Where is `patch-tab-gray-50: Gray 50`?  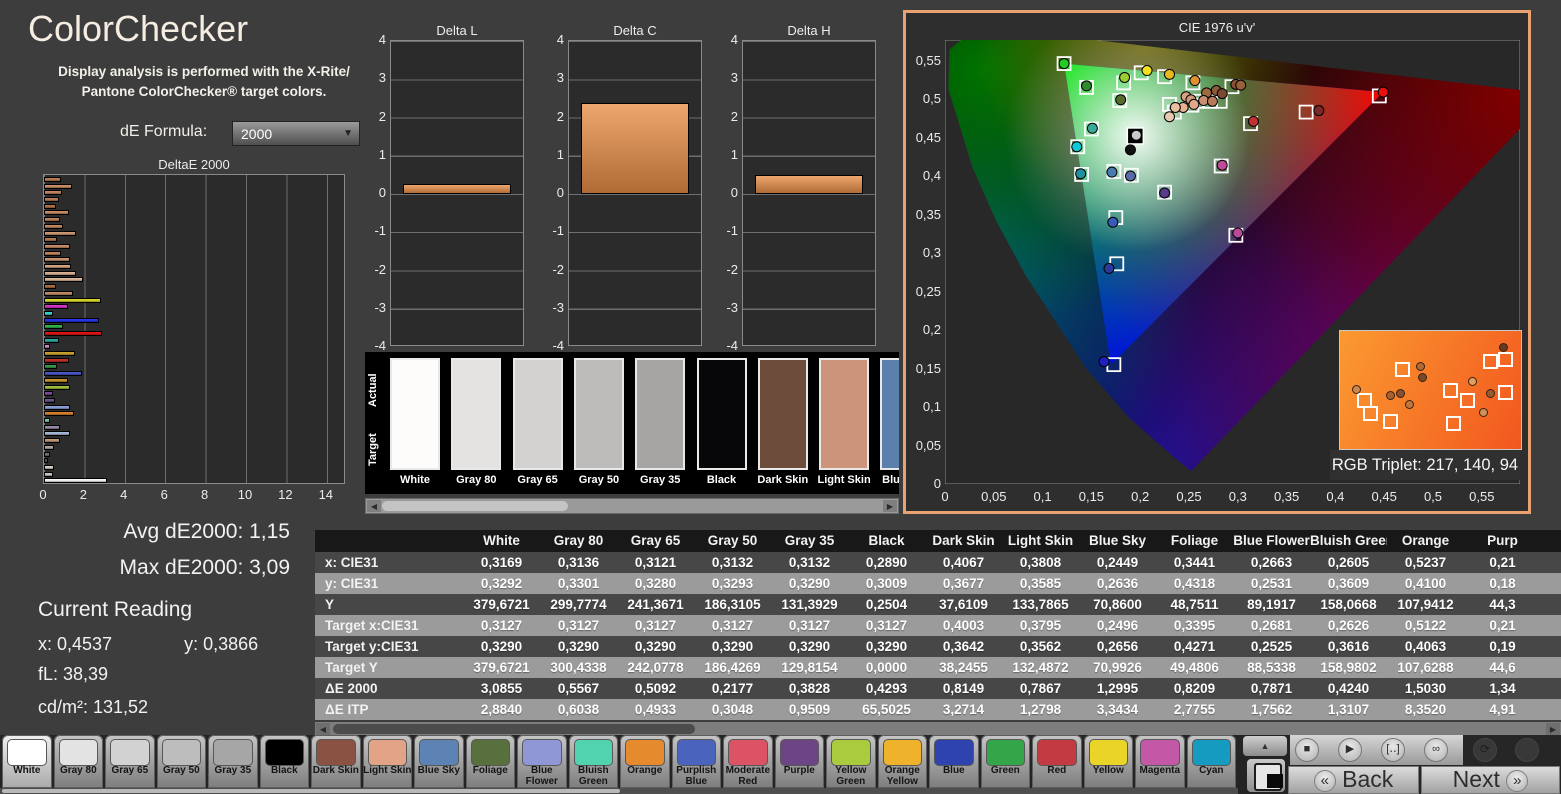 patch-tab-gray-50: Gray 50 is located at coordinates (181, 761).